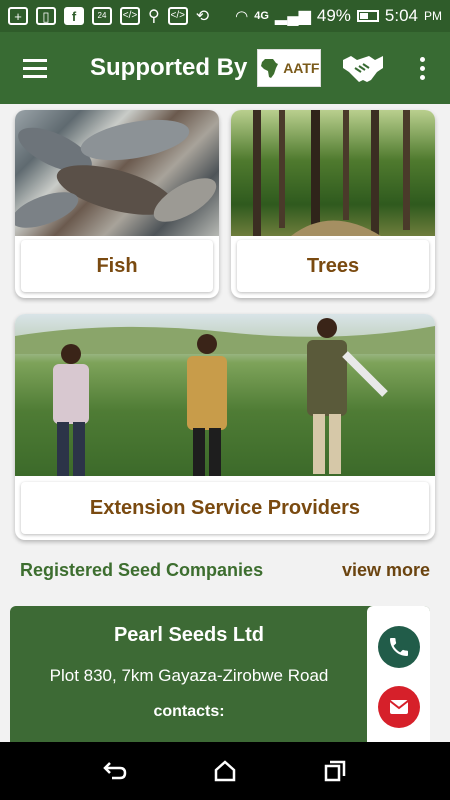 The height and width of the screenshot is (800, 450). Describe the element at coordinates (169, 67) in the screenshot. I see `app-title: Supported By` at that location.